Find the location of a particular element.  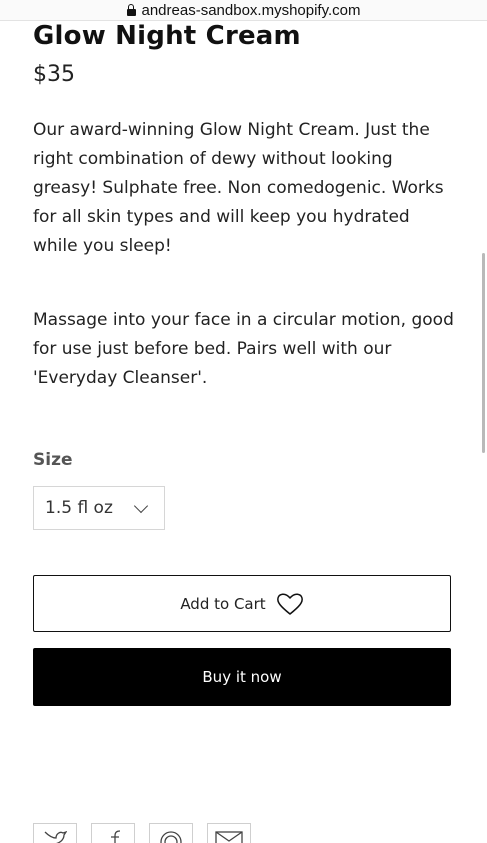

size-select: 1.5 fl oz is located at coordinates (99, 508).